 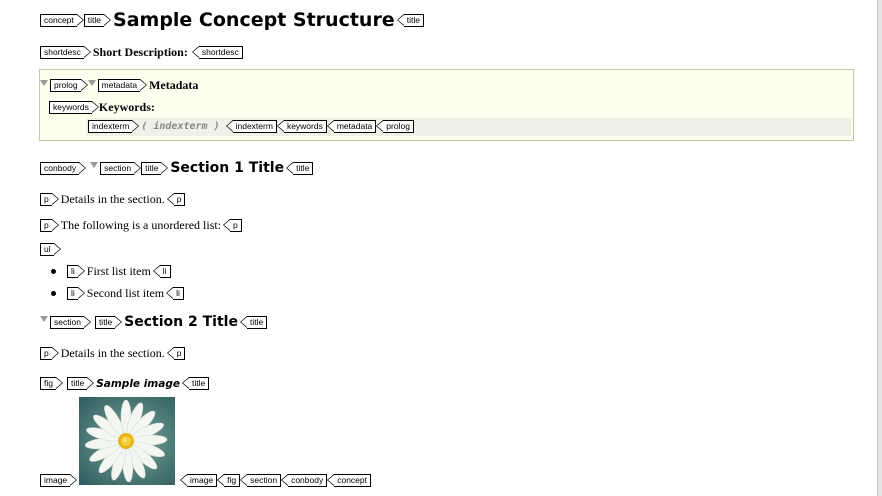 I want to click on metadata-open-tag: metadata, so click(x=122, y=85).